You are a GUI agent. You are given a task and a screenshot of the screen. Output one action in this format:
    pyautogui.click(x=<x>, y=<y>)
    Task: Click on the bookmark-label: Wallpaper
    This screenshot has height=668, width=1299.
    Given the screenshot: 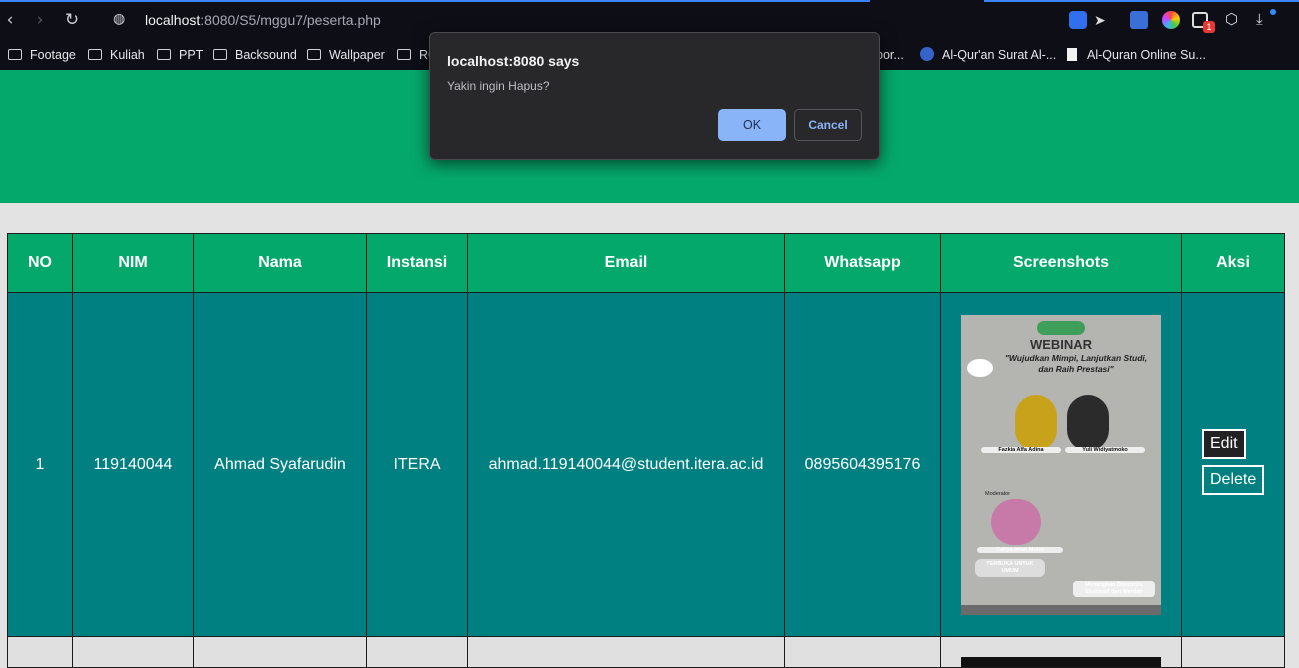 What is the action you would take?
    pyautogui.click(x=357, y=55)
    